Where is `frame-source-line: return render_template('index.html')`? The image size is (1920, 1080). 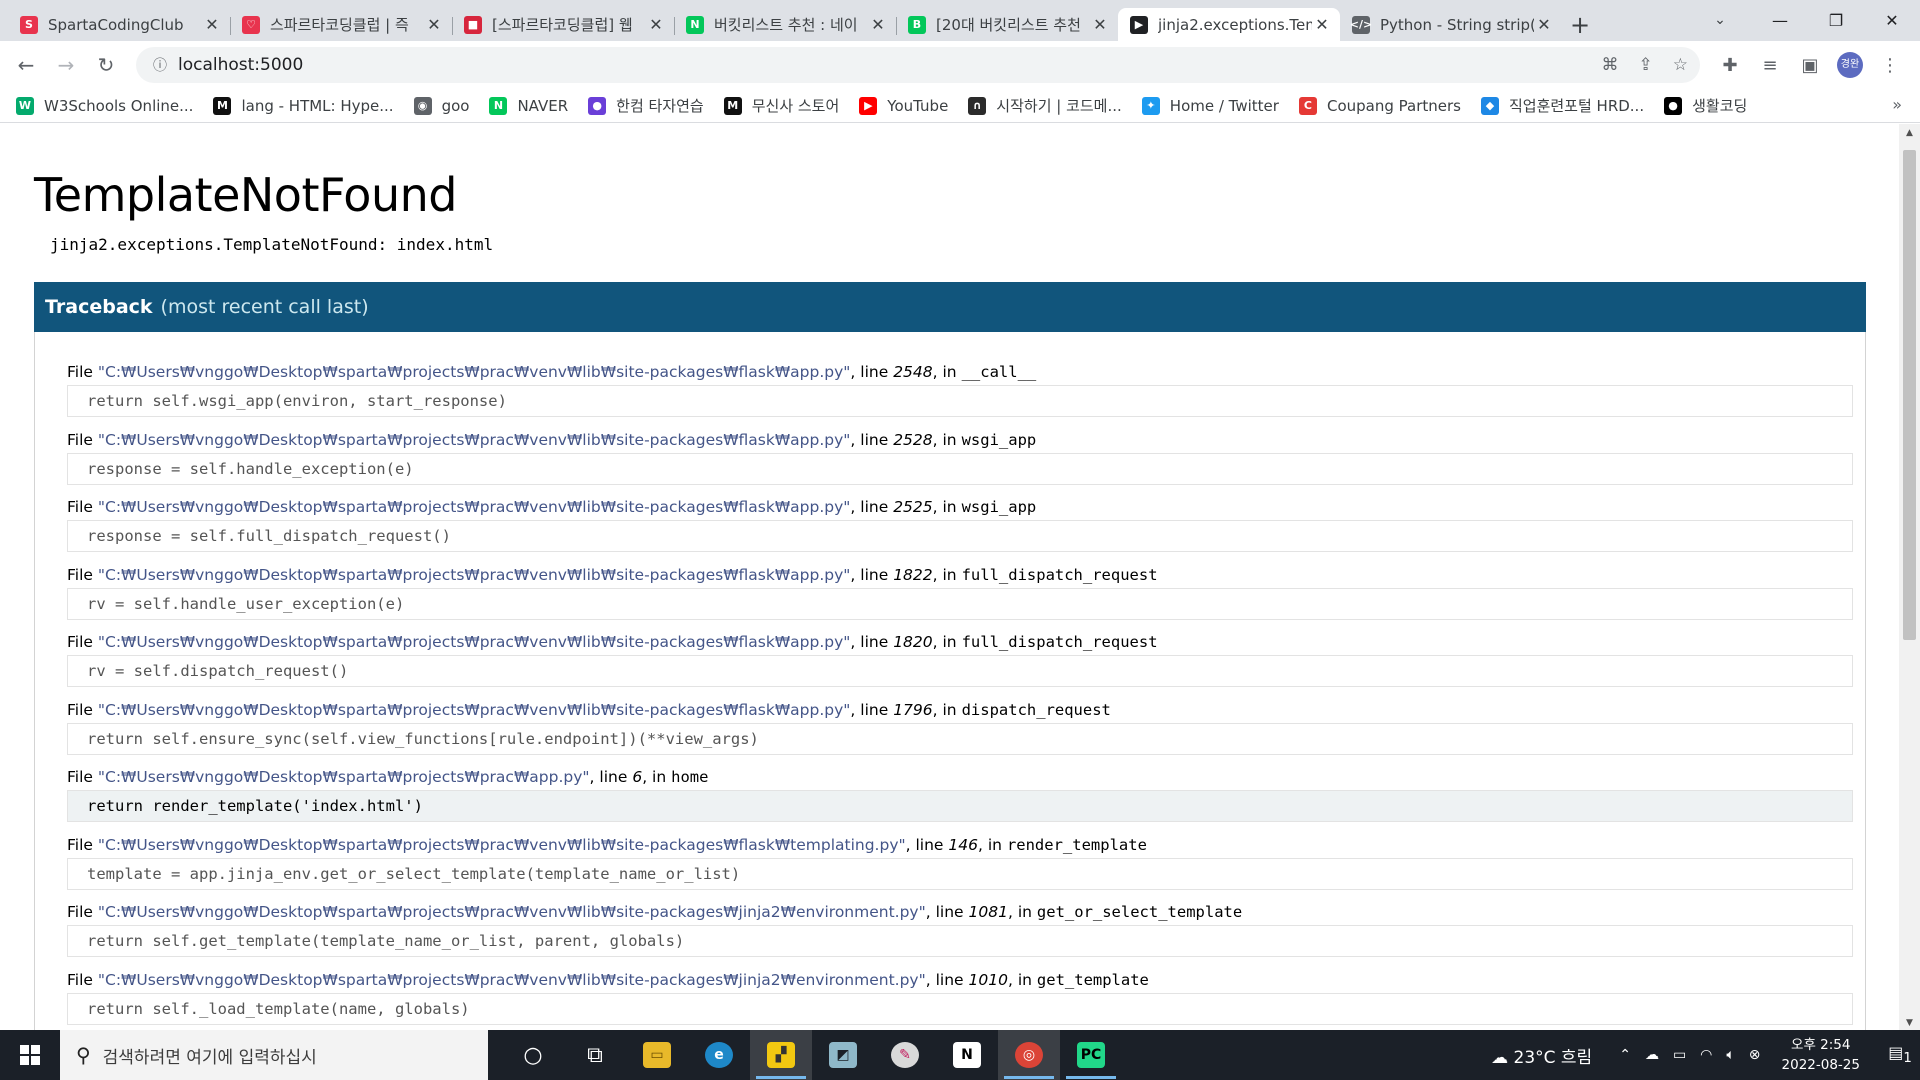
frame-source-line: return render_template('index.html') is located at coordinates (960, 806).